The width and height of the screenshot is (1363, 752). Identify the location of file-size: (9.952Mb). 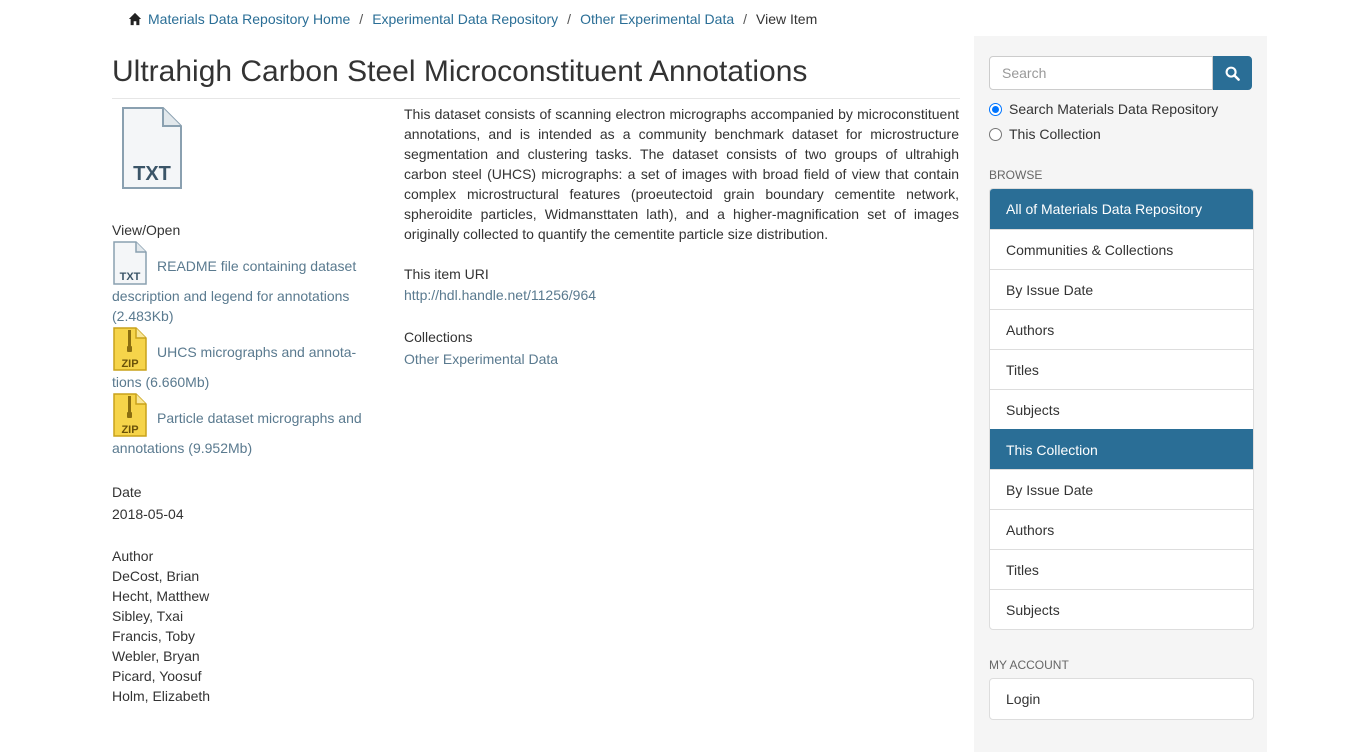
(220, 448).